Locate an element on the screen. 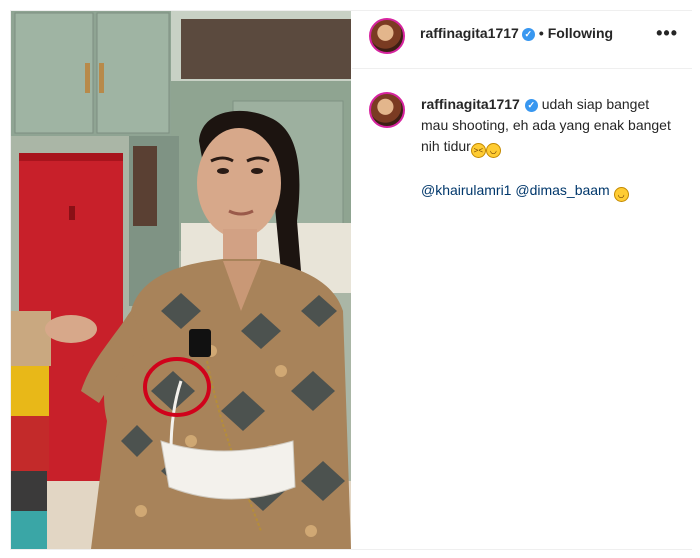 The image size is (700, 558). post-header: raffinagita1717 ✓ • Following ••• is located at coordinates (522, 40).